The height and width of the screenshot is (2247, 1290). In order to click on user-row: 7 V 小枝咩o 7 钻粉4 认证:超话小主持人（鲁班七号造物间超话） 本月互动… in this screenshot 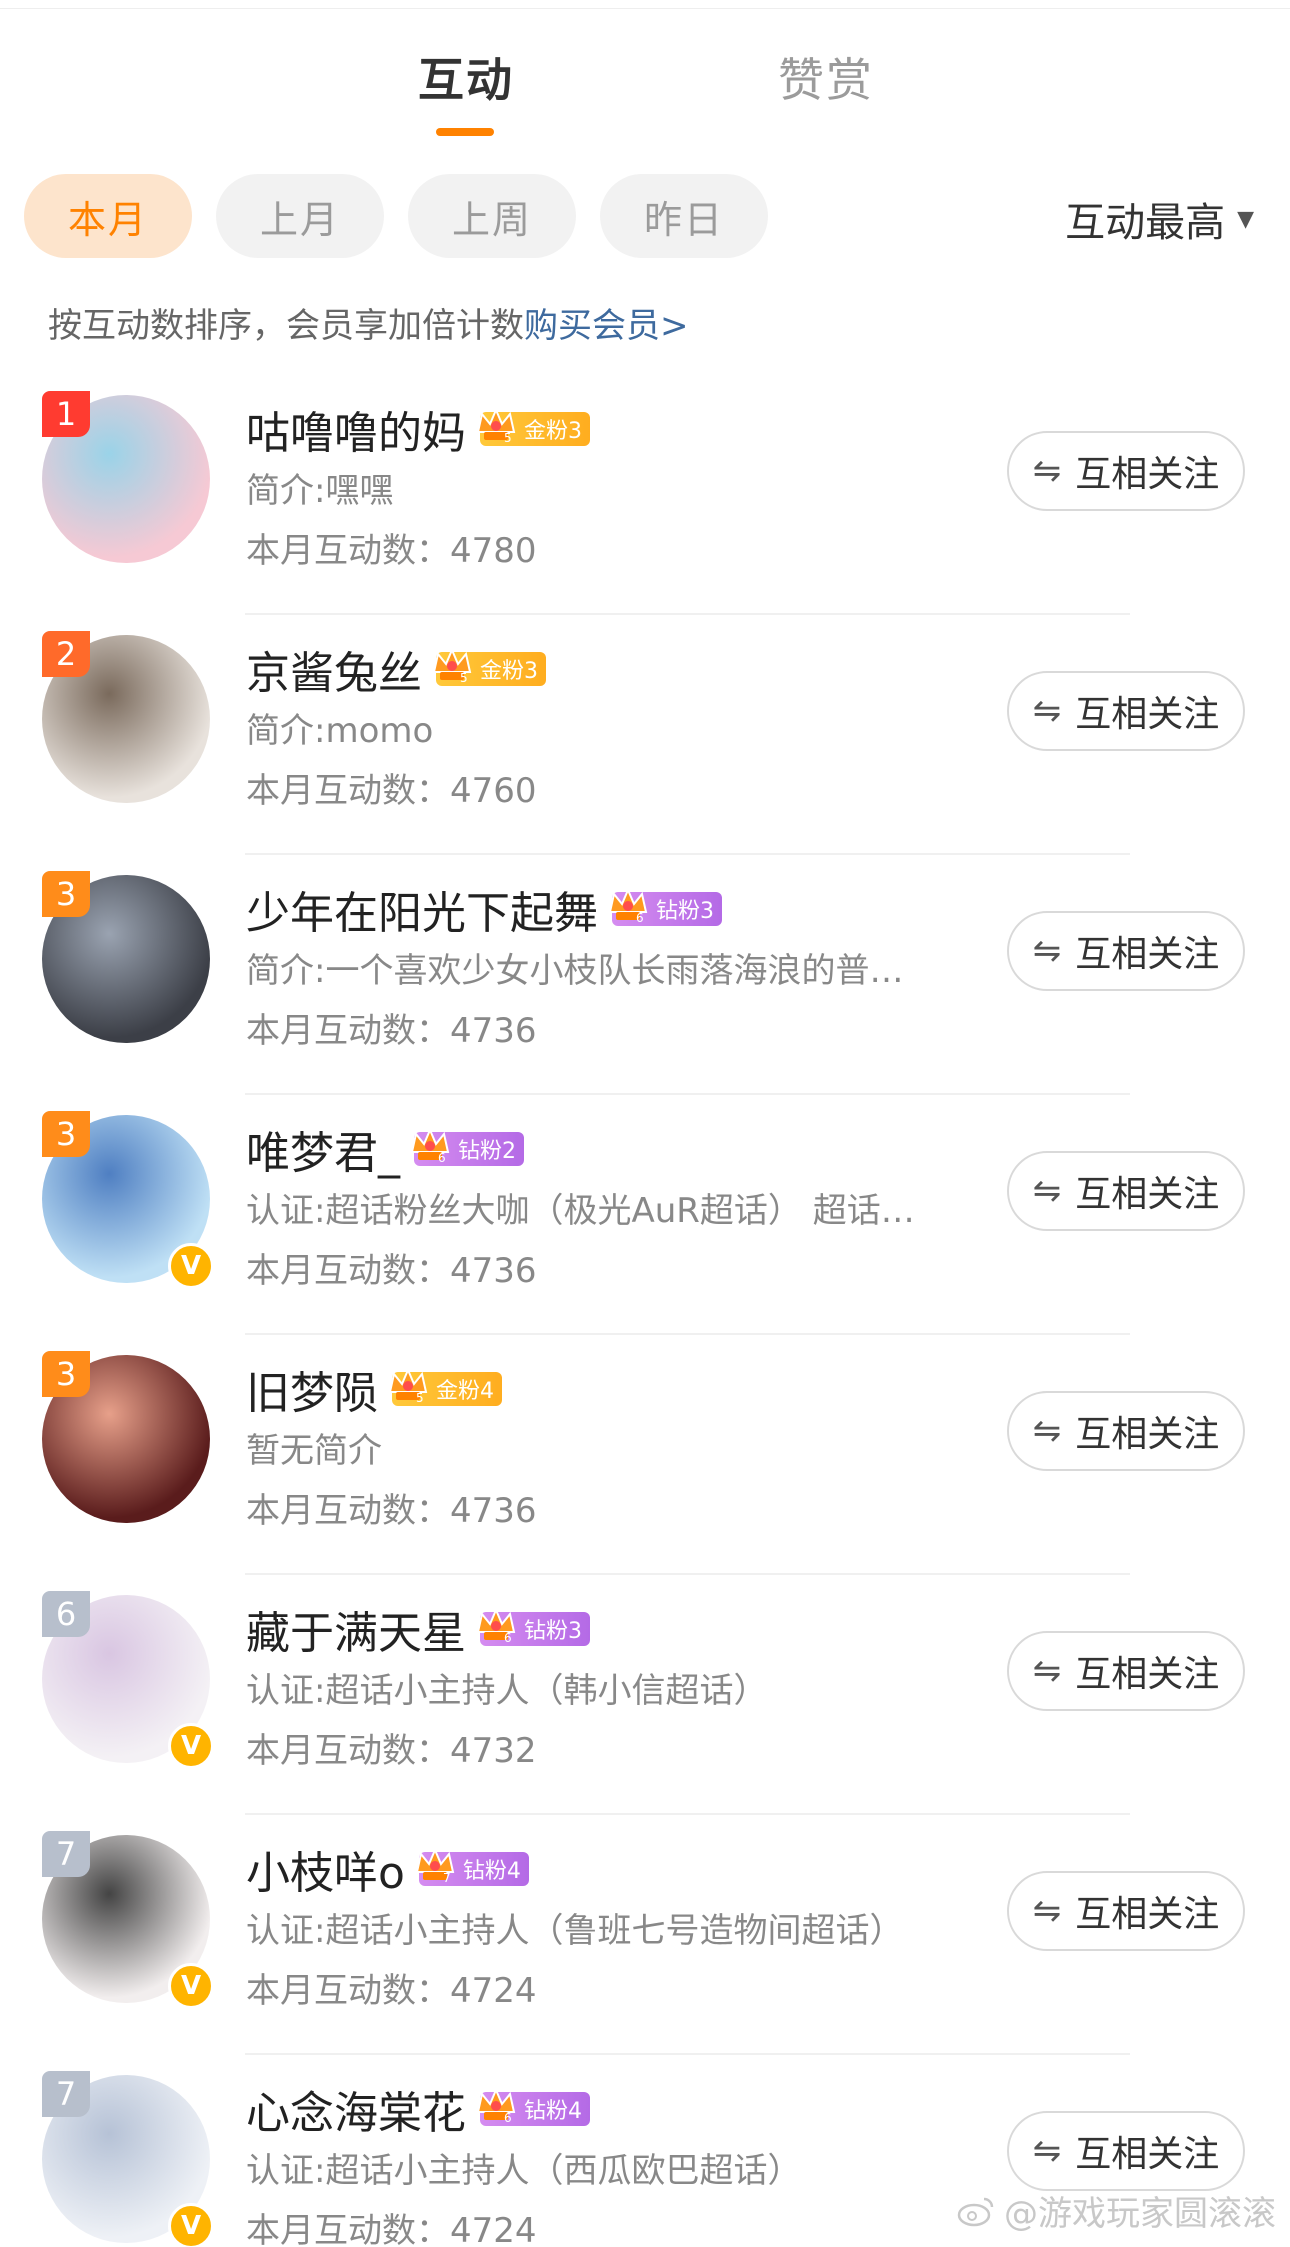, I will do `click(645, 1935)`.